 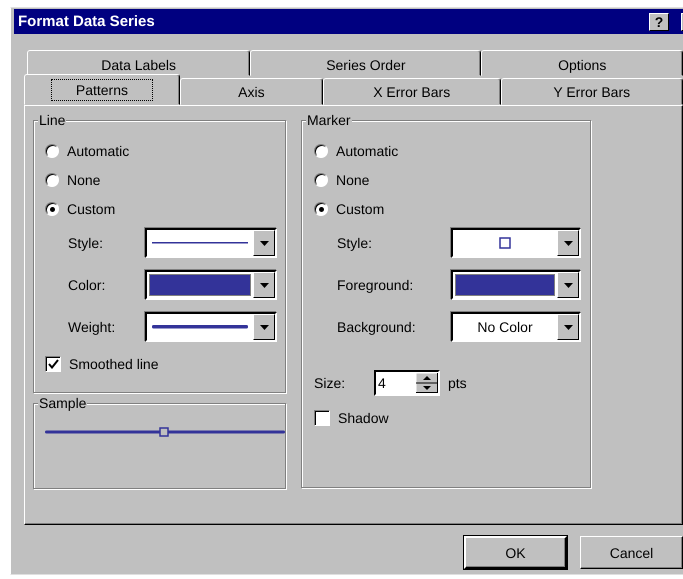 I want to click on tab: Data Labels, so click(x=138, y=63).